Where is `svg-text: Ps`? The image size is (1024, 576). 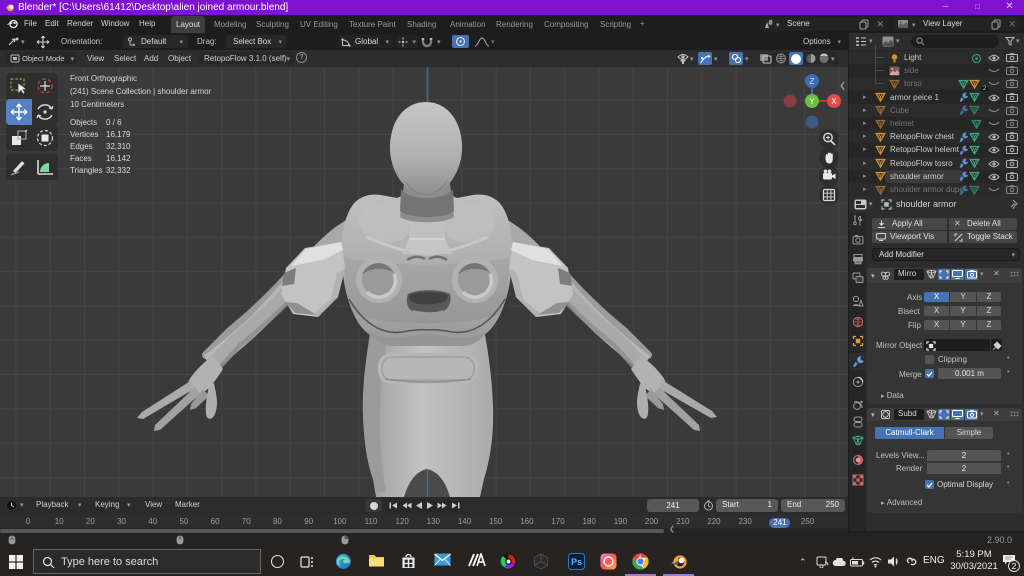 svg-text: Ps is located at coordinates (576, 562).